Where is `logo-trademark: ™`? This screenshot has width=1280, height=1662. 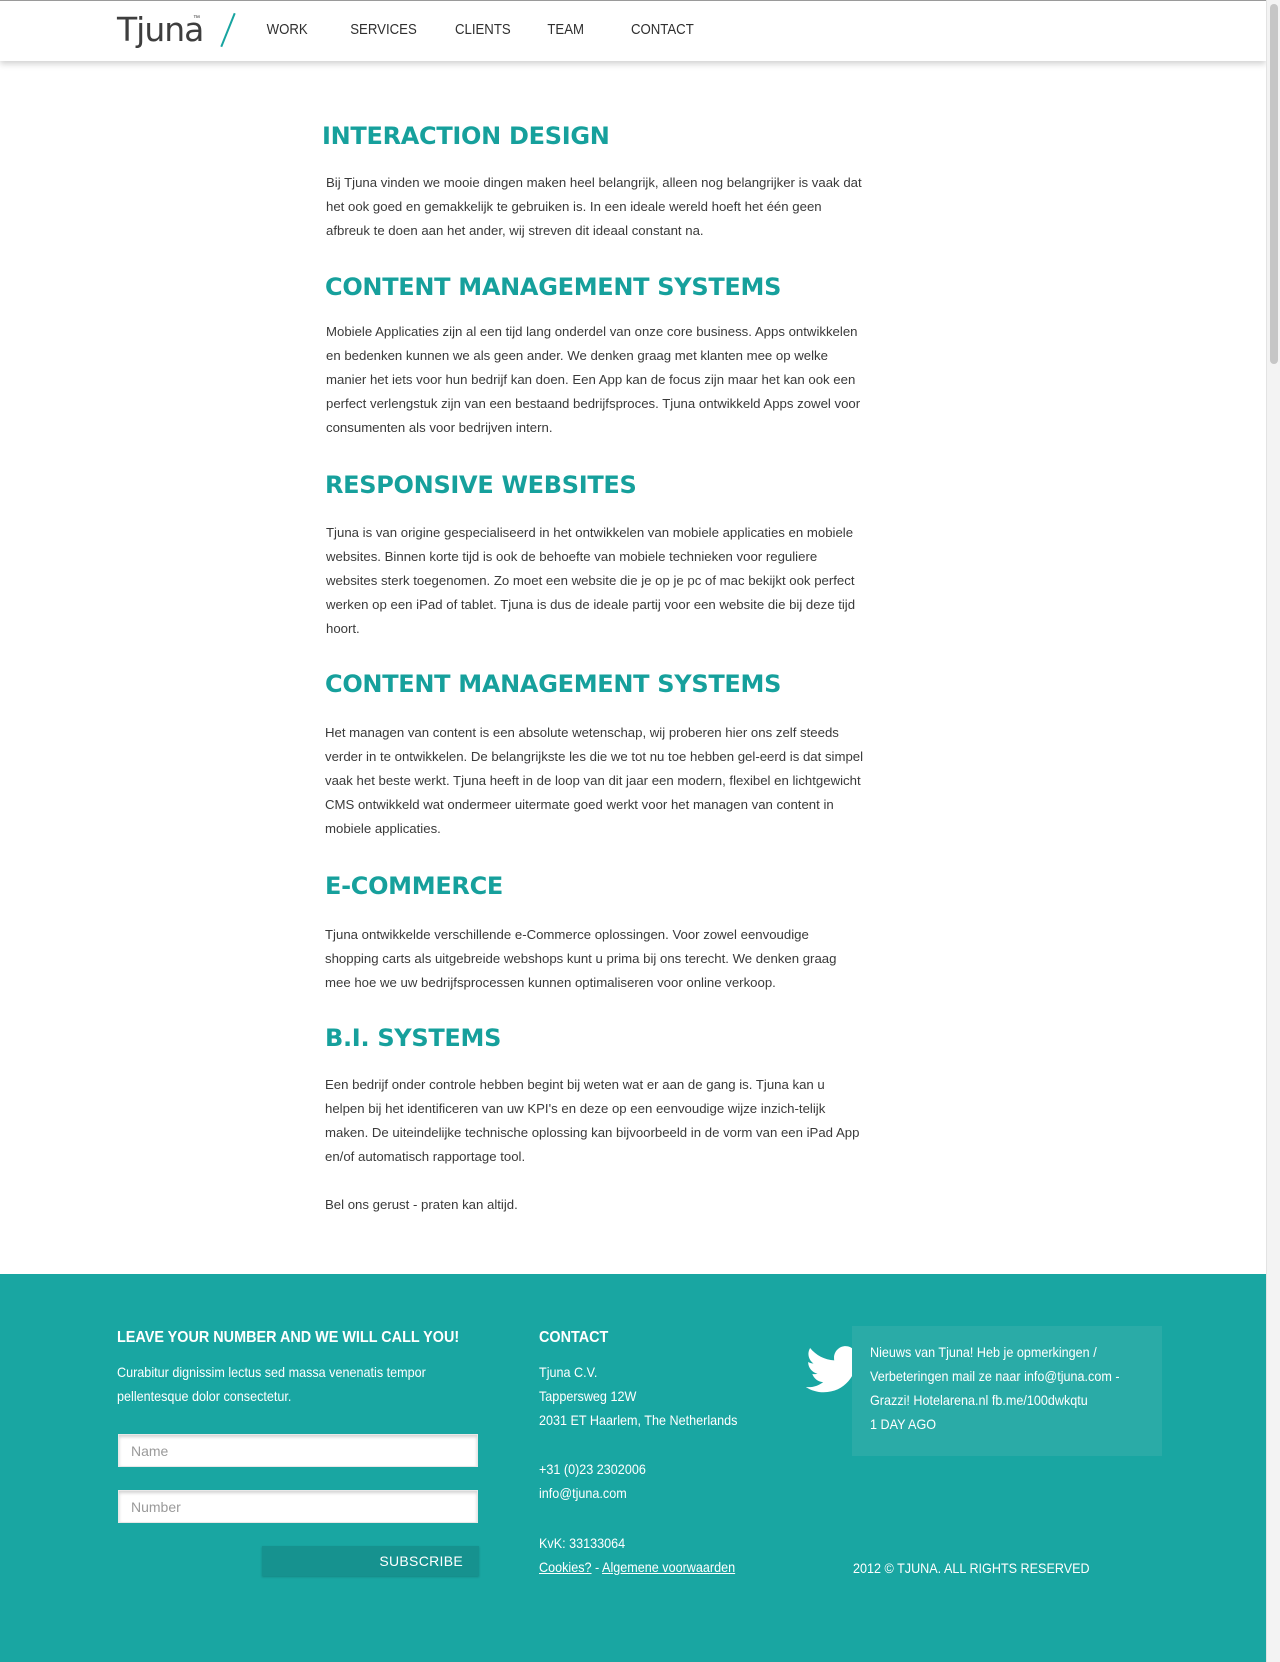
logo-trademark: ™ is located at coordinates (196, 18).